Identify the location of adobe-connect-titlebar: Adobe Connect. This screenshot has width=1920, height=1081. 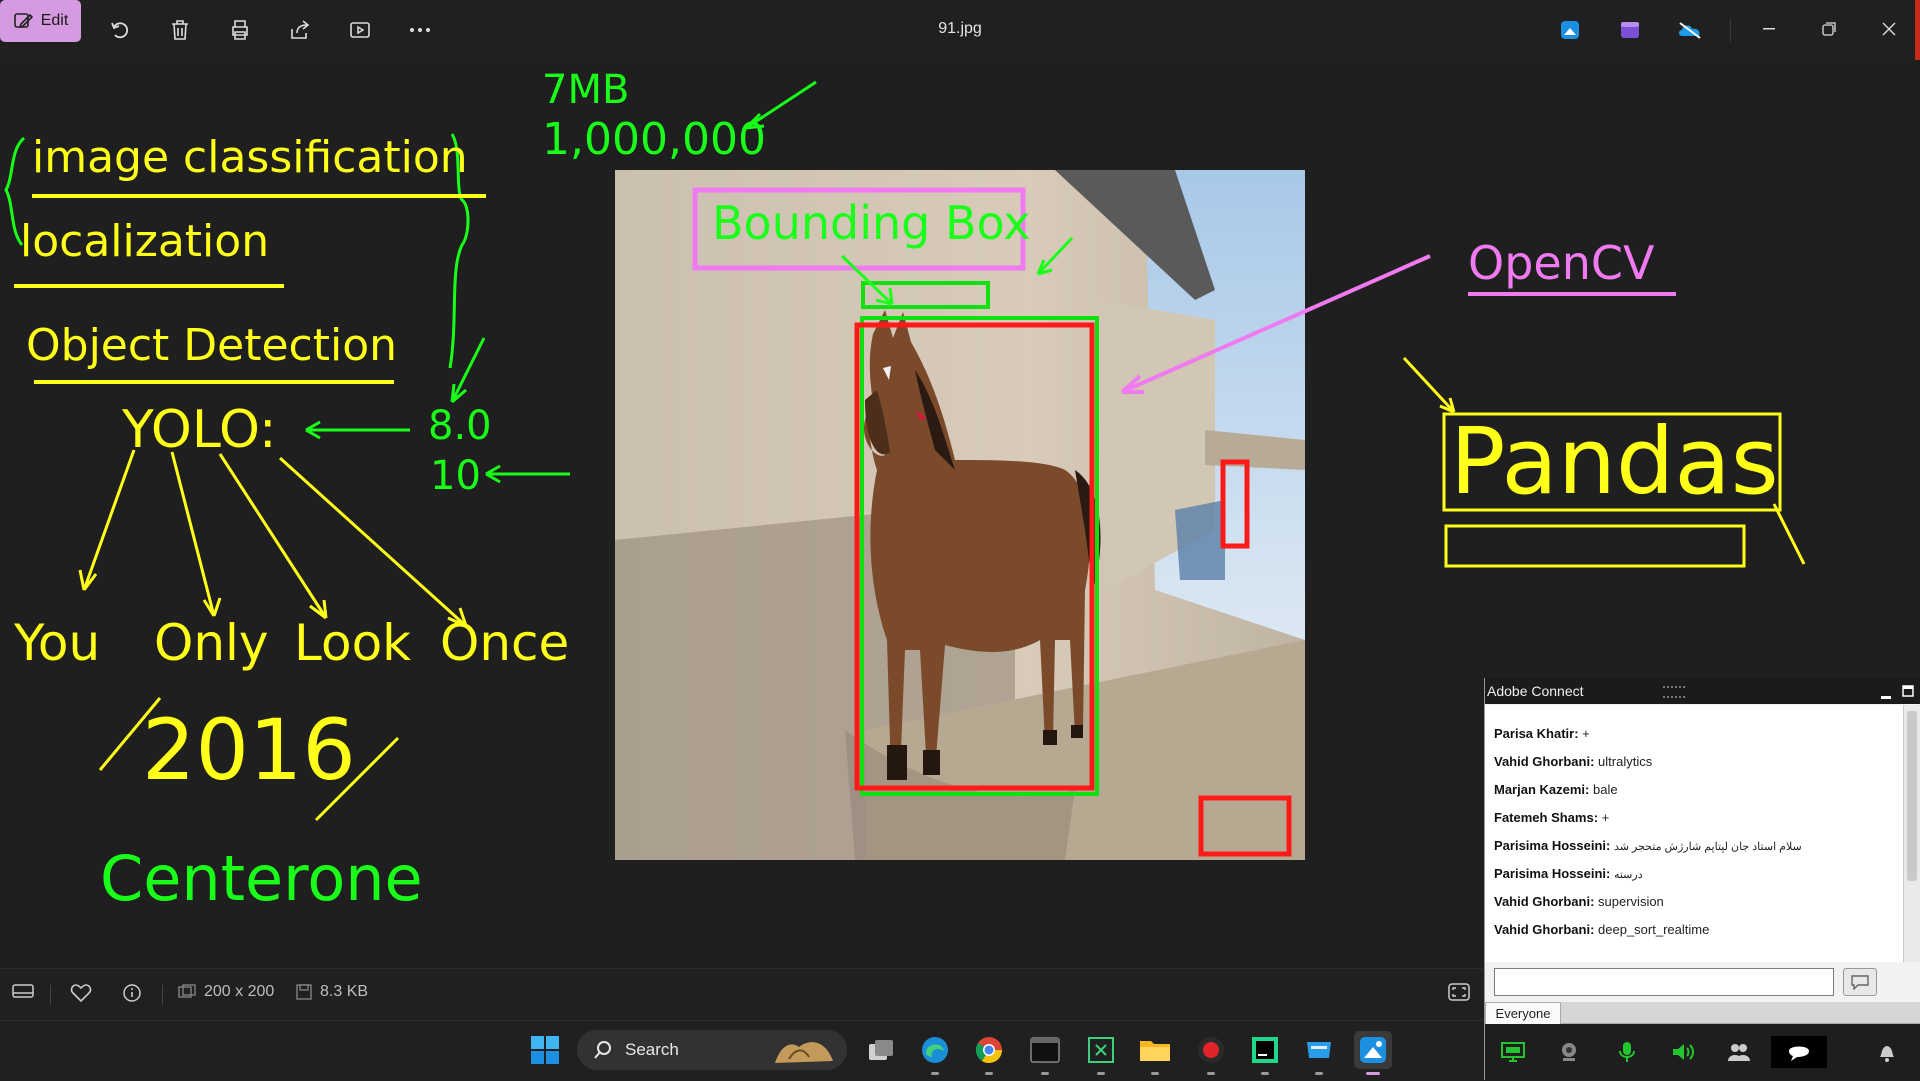
(1702, 691).